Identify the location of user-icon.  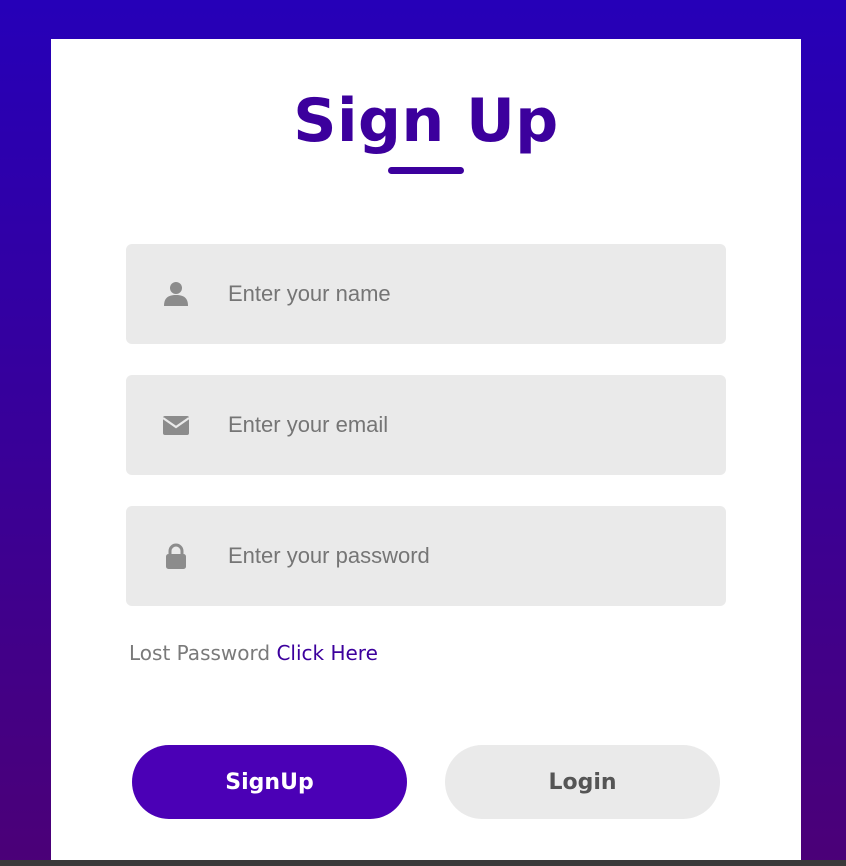
(176, 294).